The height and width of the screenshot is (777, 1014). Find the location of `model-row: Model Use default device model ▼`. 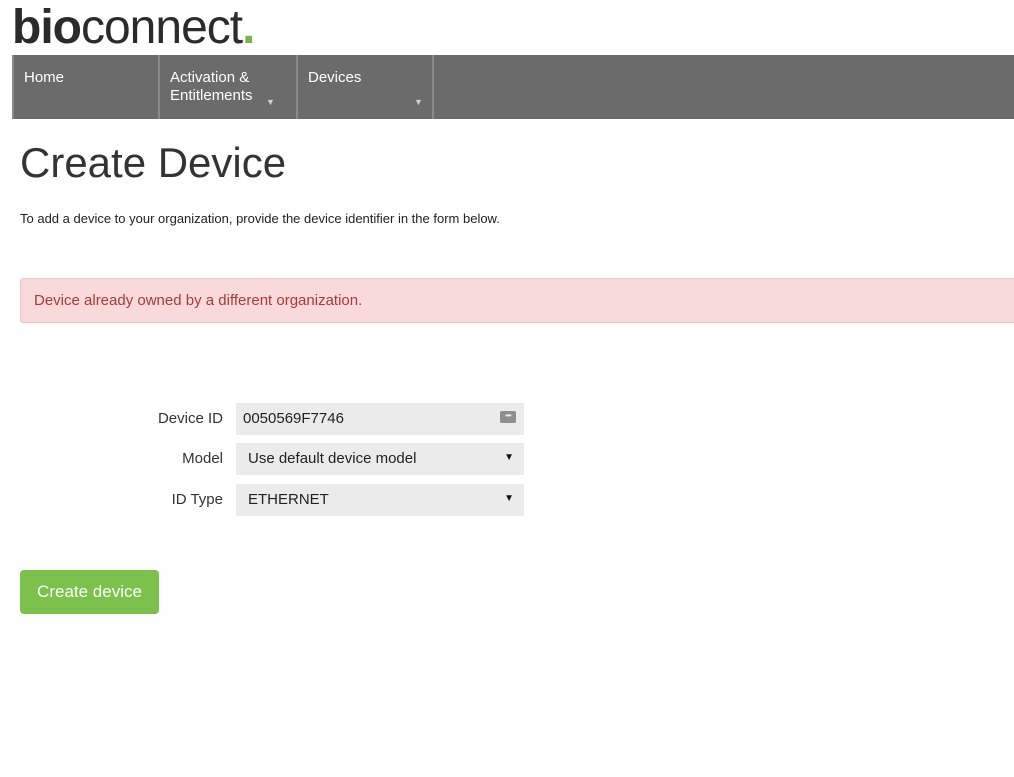

model-row: Model Use default device model ▼ is located at coordinates (270, 459).